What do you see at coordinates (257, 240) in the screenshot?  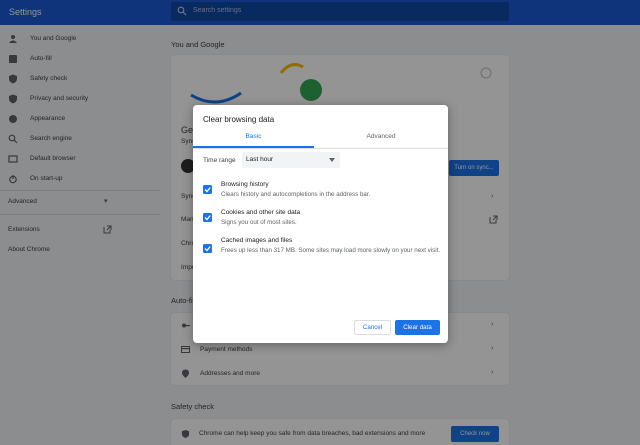 I see `option-title: Cached images and files` at bounding box center [257, 240].